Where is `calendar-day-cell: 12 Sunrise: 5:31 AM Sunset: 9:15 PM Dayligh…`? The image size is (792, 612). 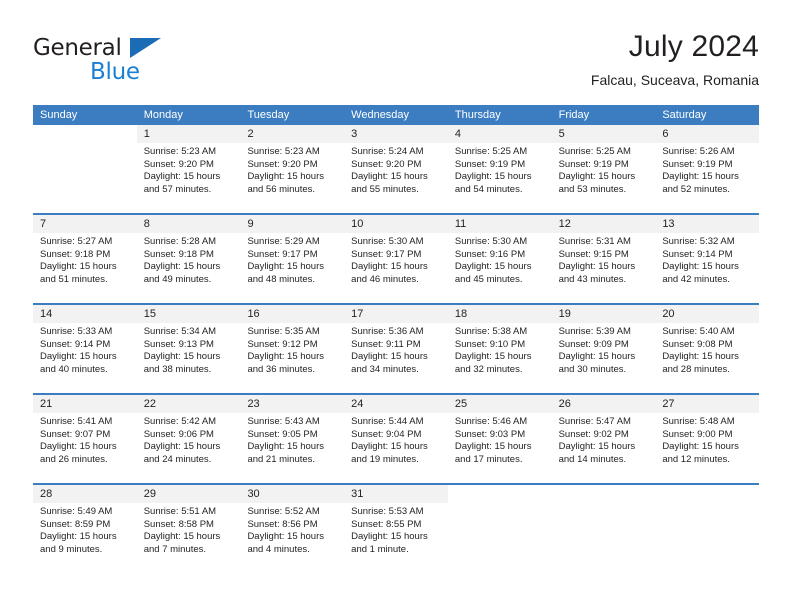
calendar-day-cell: 12 Sunrise: 5:31 AM Sunset: 9:15 PM Dayligh… is located at coordinates (603, 259).